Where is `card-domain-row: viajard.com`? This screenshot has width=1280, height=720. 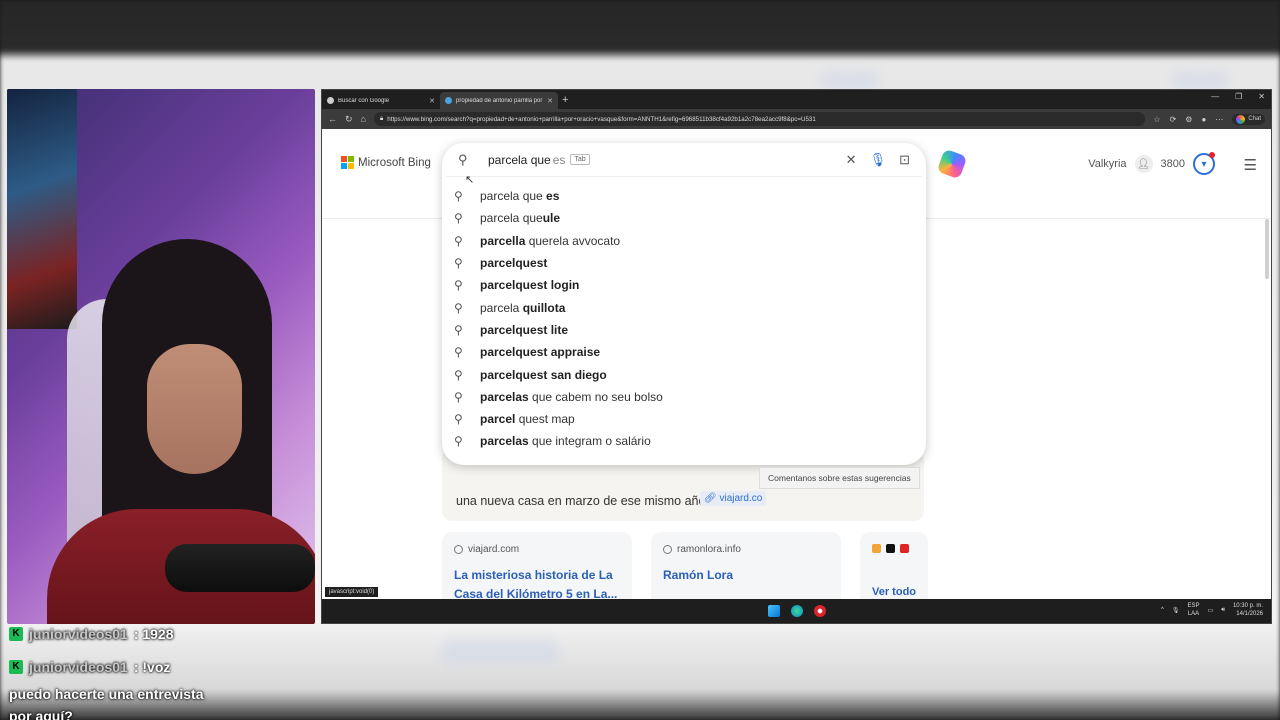 card-domain-row: viajard.com is located at coordinates (486, 549).